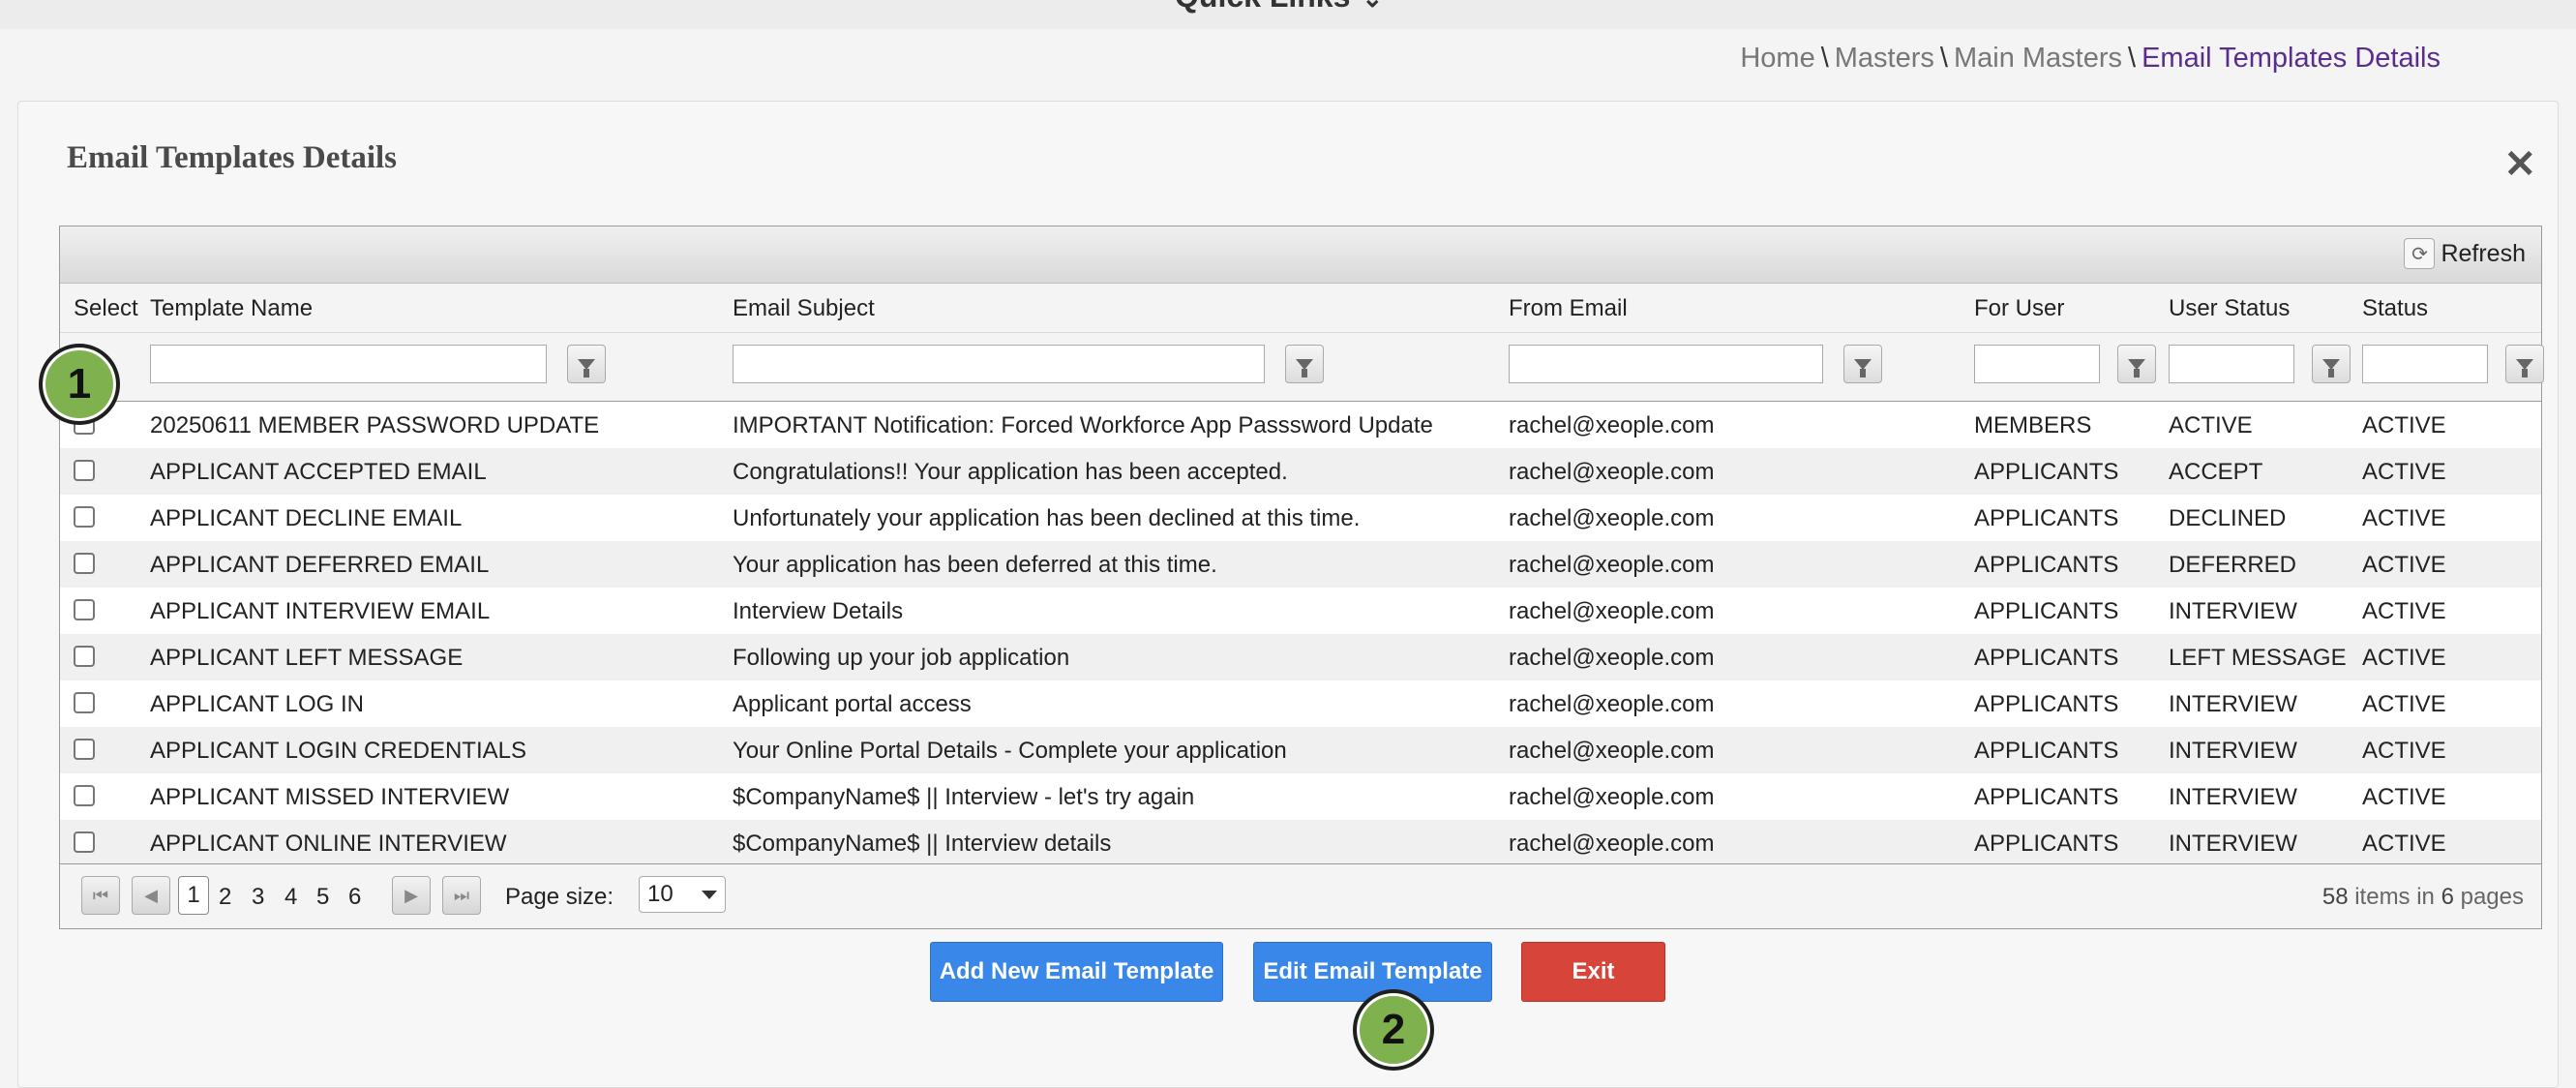 This screenshot has width=2576, height=1088. What do you see at coordinates (1884, 59) in the screenshot?
I see `breadcrumb-masters: Masters` at bounding box center [1884, 59].